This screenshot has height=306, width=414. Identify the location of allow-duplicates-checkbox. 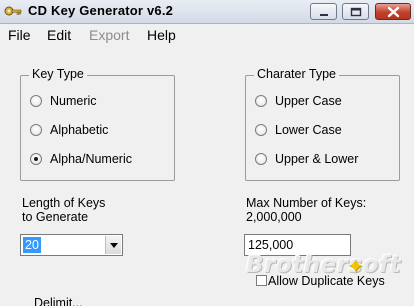
(261, 280).